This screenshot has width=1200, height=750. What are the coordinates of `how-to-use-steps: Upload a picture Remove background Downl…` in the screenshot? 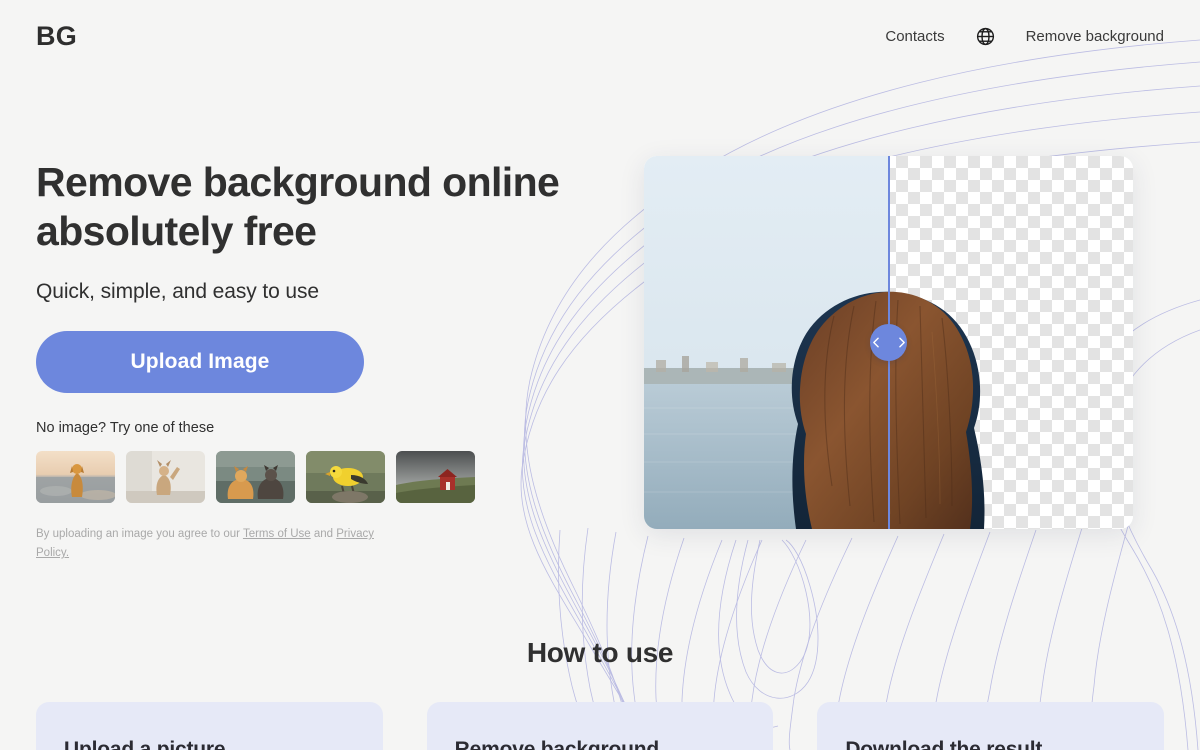 It's located at (600, 726).